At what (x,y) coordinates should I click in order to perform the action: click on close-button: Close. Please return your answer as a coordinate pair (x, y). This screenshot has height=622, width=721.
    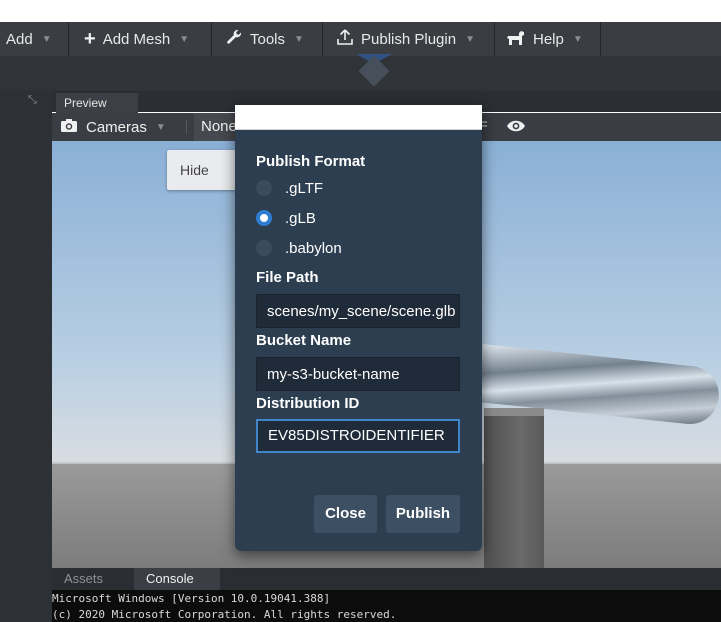
    Looking at the image, I should click on (345, 514).